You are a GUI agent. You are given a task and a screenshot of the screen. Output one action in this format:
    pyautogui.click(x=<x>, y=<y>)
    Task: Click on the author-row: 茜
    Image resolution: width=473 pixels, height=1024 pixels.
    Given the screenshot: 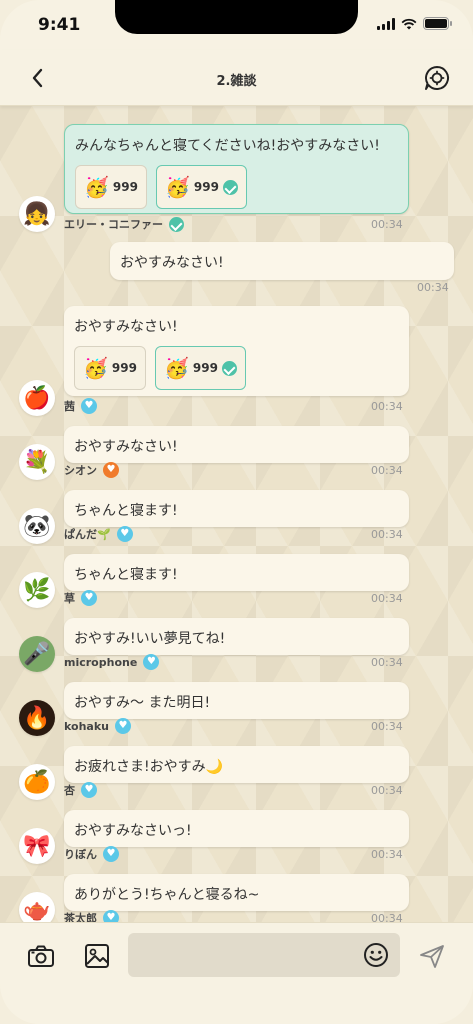 What is the action you would take?
    pyautogui.click(x=80, y=406)
    